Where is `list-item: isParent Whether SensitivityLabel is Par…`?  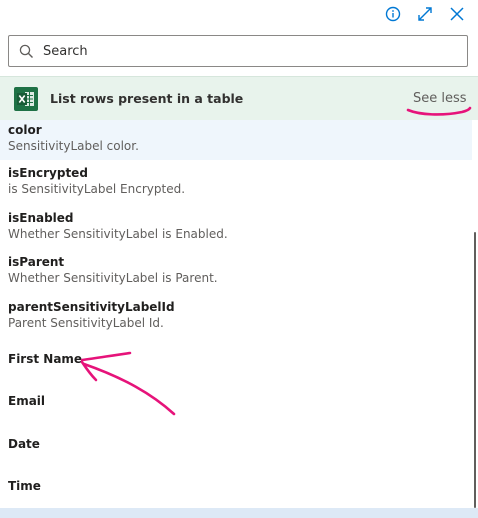 list-item: isParent Whether SensitivityLabel is Par… is located at coordinates (236, 274).